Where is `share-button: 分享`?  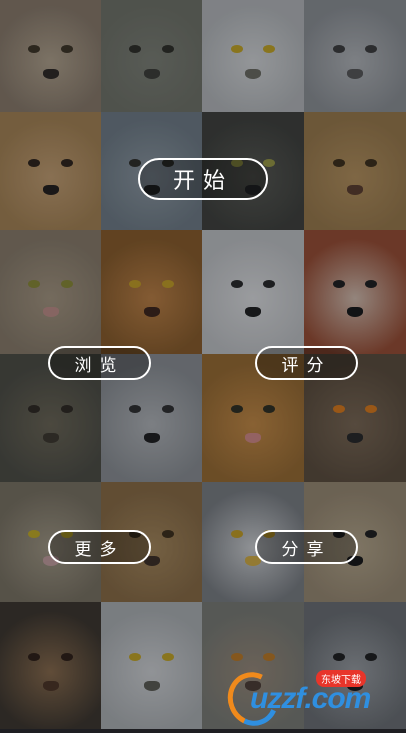 share-button: 分享 is located at coordinates (306, 547).